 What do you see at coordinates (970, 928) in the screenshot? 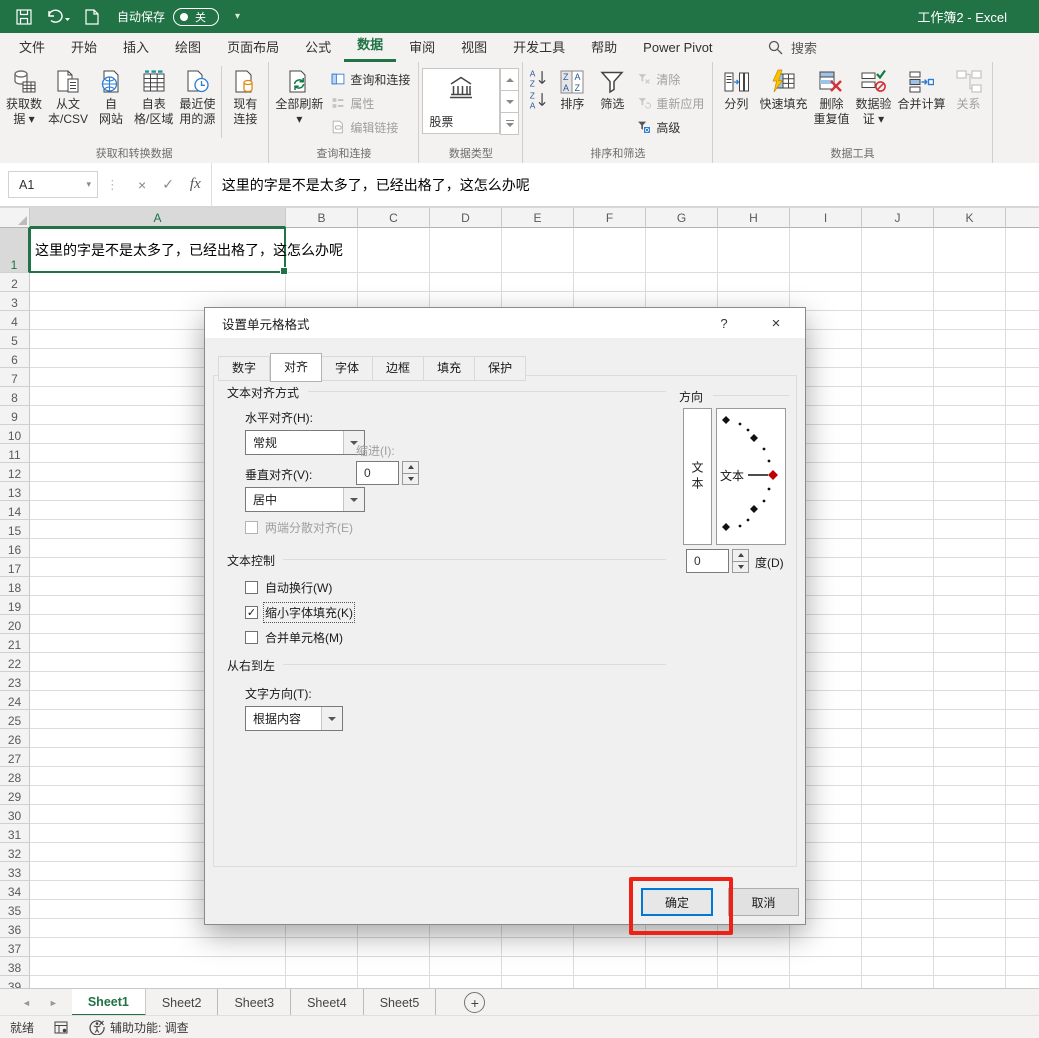
I see `cell-K36` at bounding box center [970, 928].